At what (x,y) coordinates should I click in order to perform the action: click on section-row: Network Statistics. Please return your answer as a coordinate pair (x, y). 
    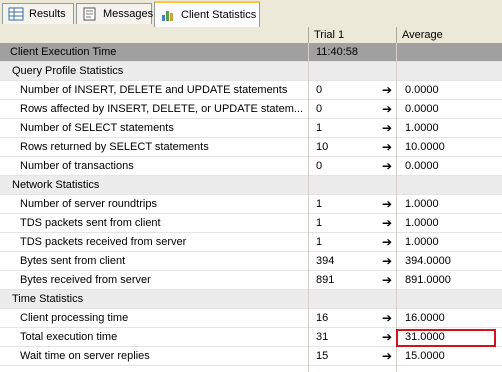
    Looking at the image, I should click on (251, 185).